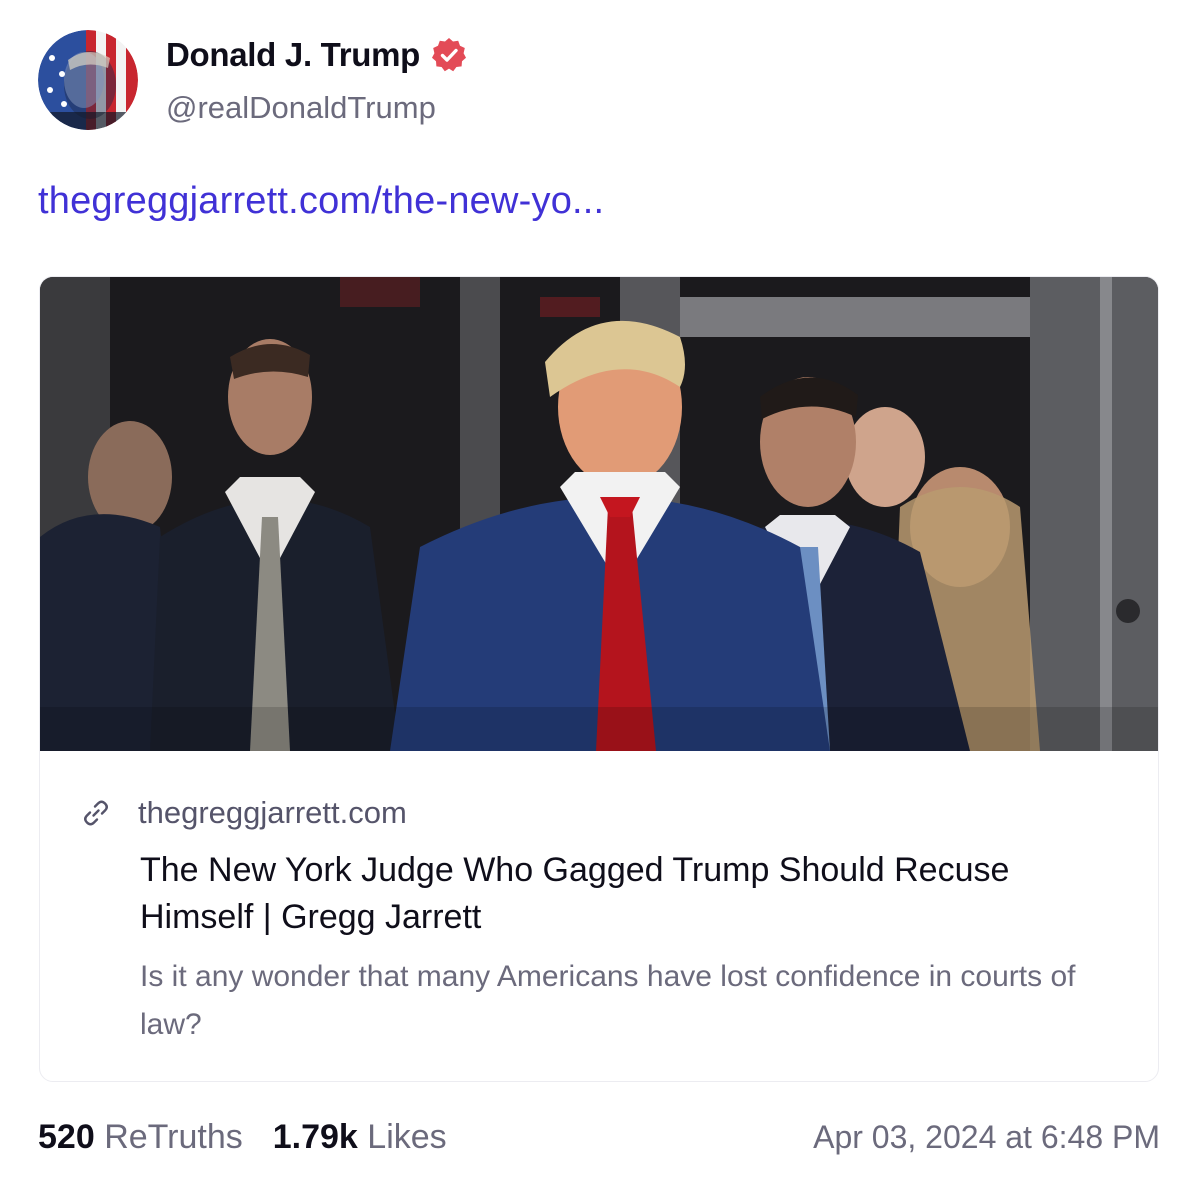  What do you see at coordinates (360, 1137) in the screenshot?
I see `likes-stat: 1.79k Likes` at bounding box center [360, 1137].